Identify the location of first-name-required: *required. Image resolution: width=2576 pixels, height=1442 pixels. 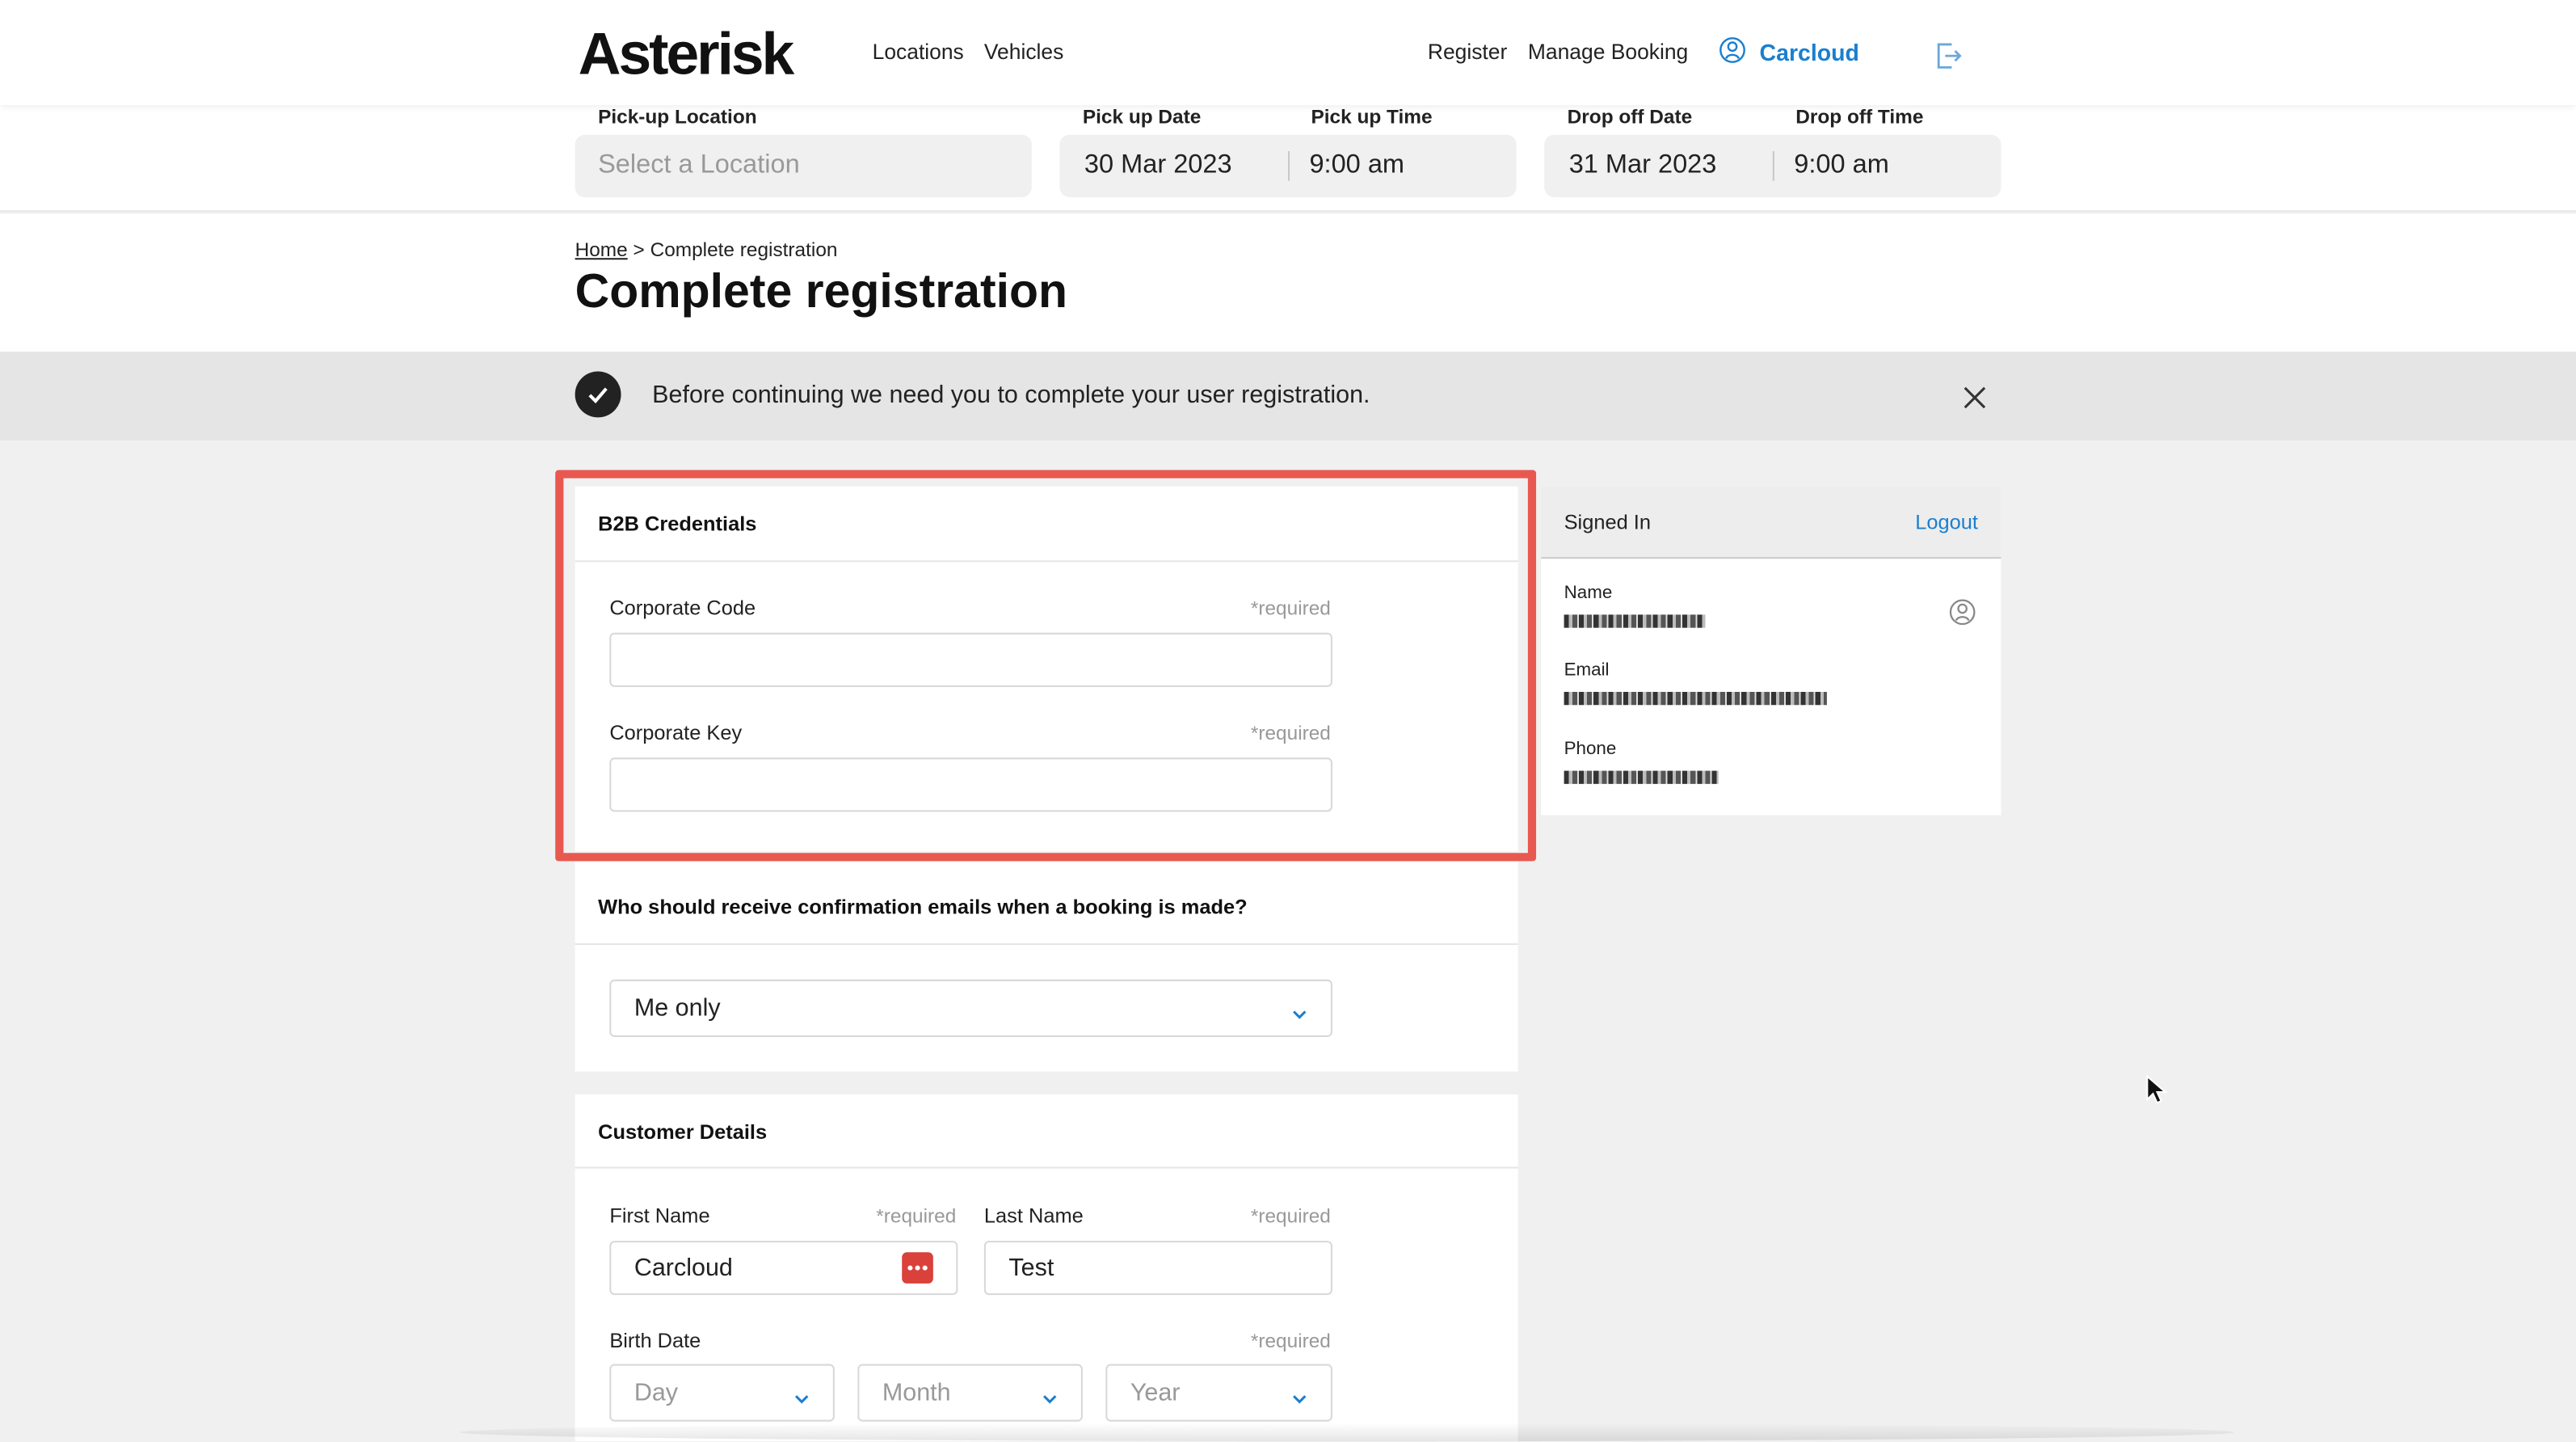
(916, 1216).